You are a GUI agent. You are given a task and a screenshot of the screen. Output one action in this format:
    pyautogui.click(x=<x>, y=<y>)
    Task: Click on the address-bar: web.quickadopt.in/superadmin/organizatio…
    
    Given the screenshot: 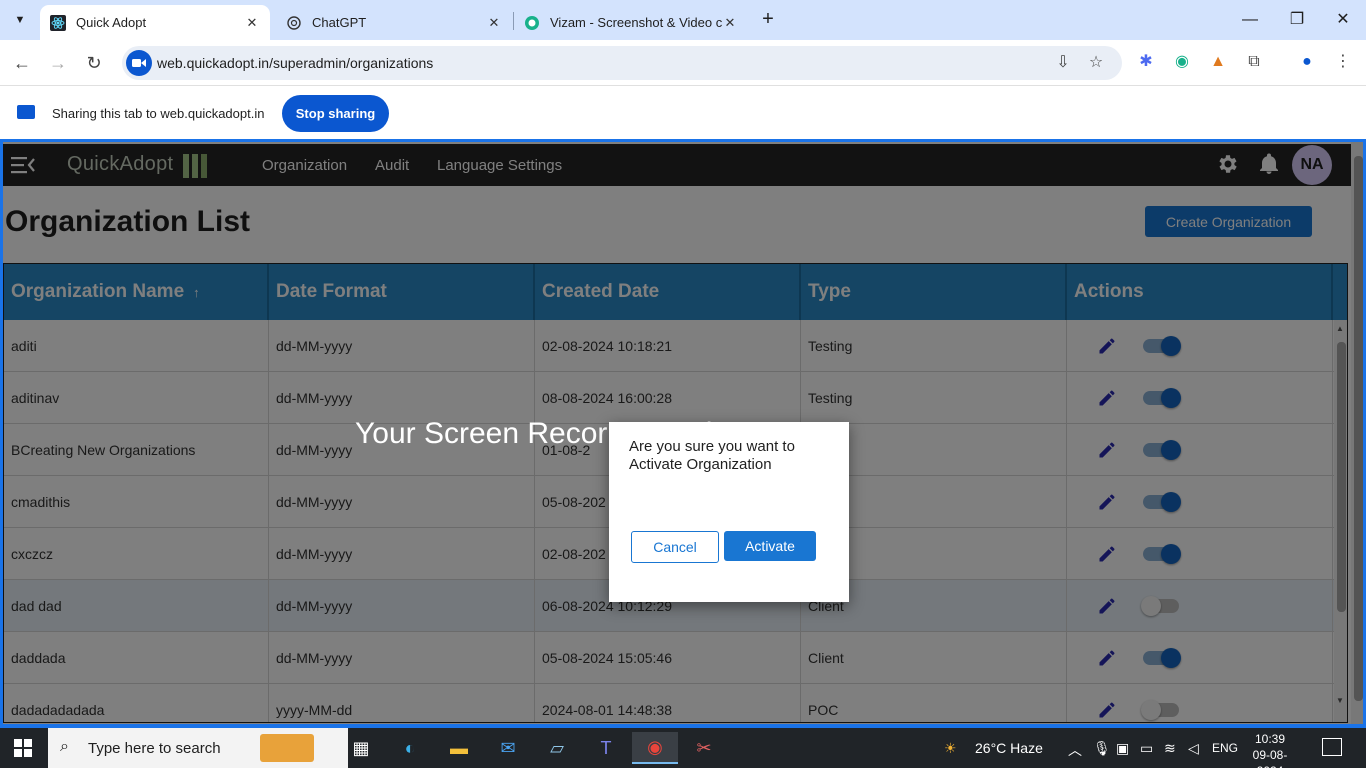 What is the action you would take?
    pyautogui.click(x=622, y=63)
    